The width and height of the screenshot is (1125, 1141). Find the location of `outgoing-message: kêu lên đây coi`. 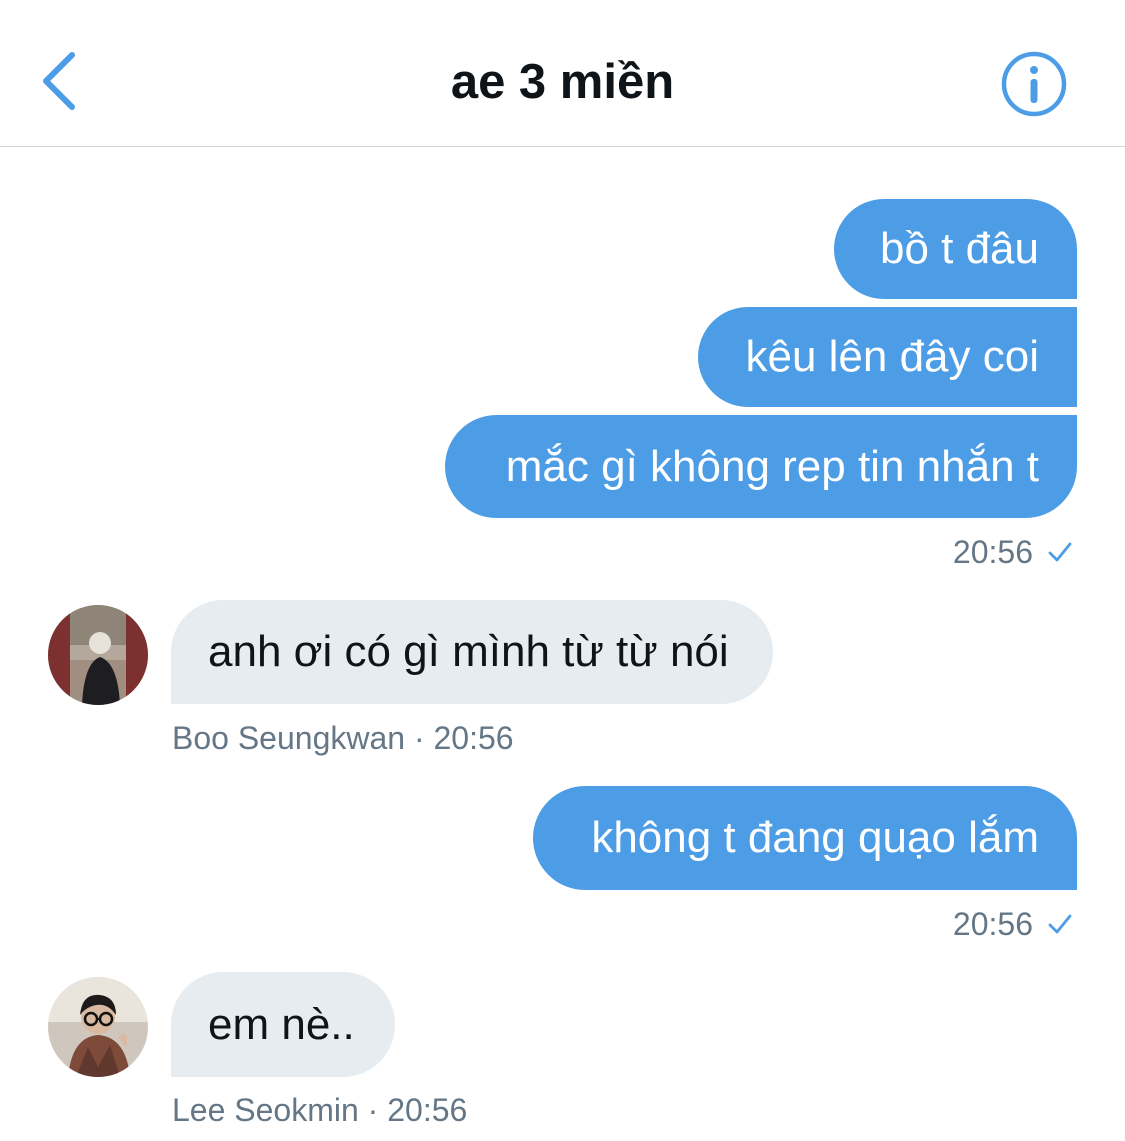

outgoing-message: kêu lên đây coi is located at coordinates (887, 357).